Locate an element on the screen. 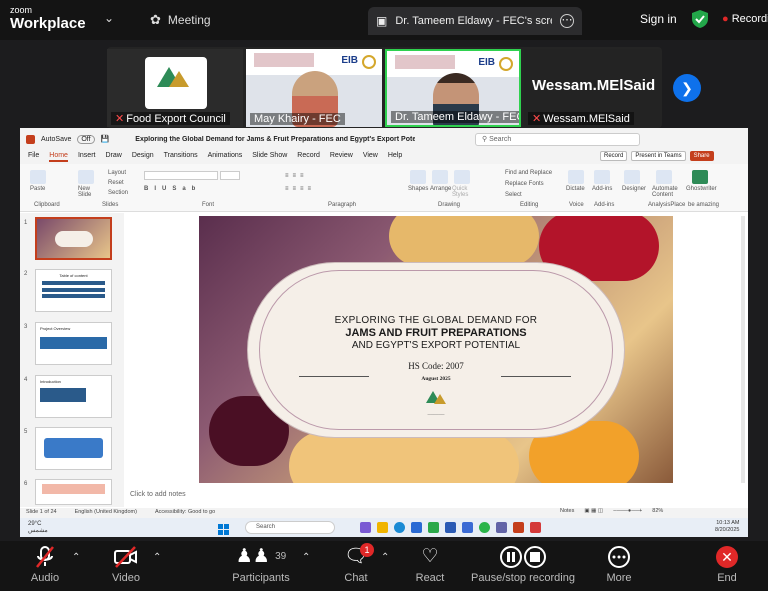  zoom-app-icon is located at coordinates (467, 527).